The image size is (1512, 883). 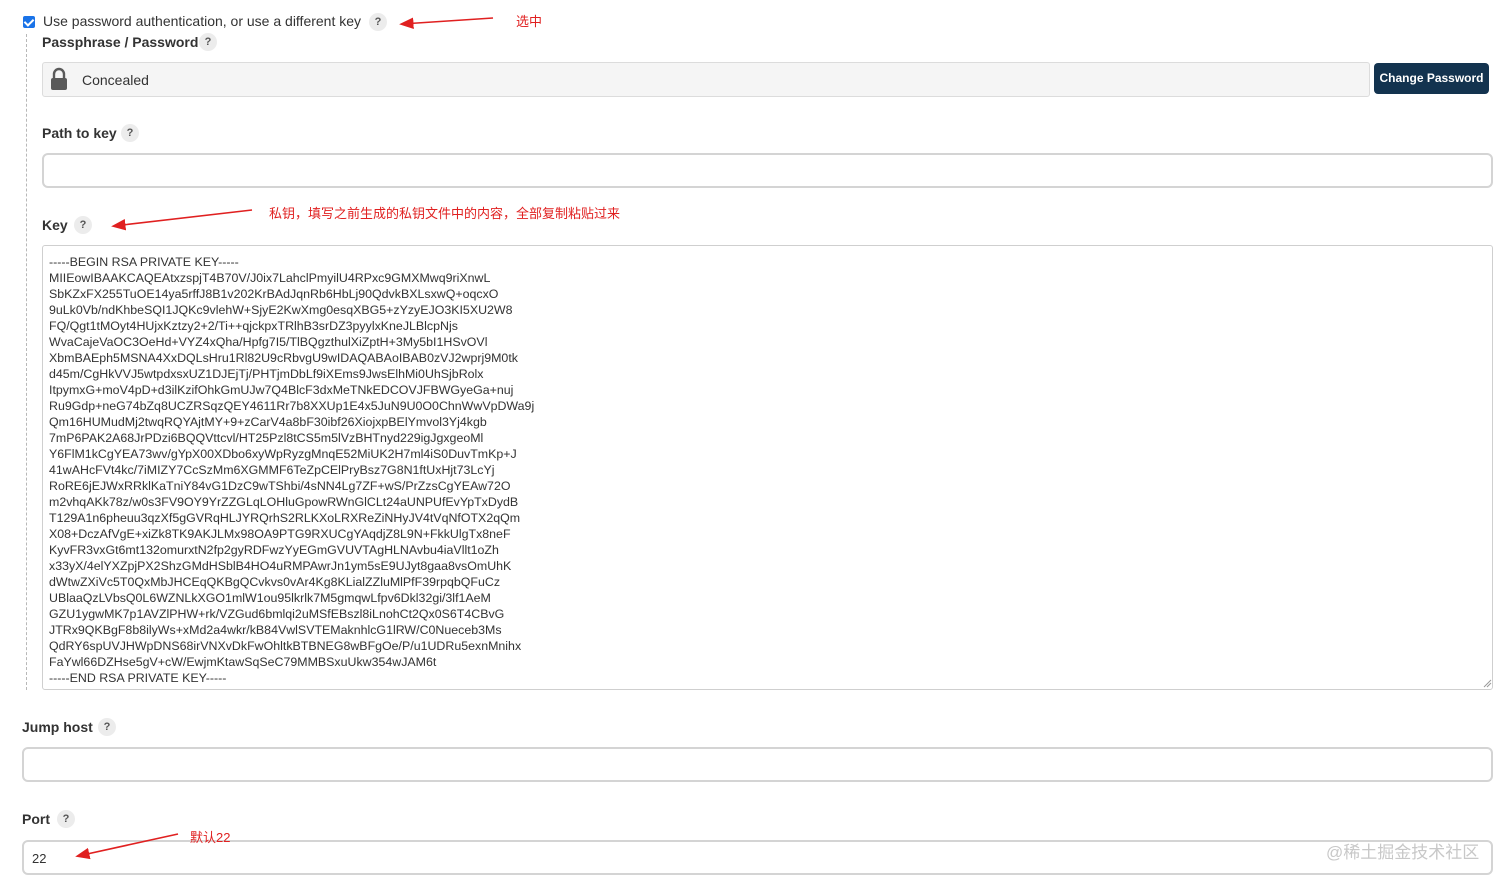 I want to click on watermark: @稀土掘金技术社区, so click(x=1403, y=852).